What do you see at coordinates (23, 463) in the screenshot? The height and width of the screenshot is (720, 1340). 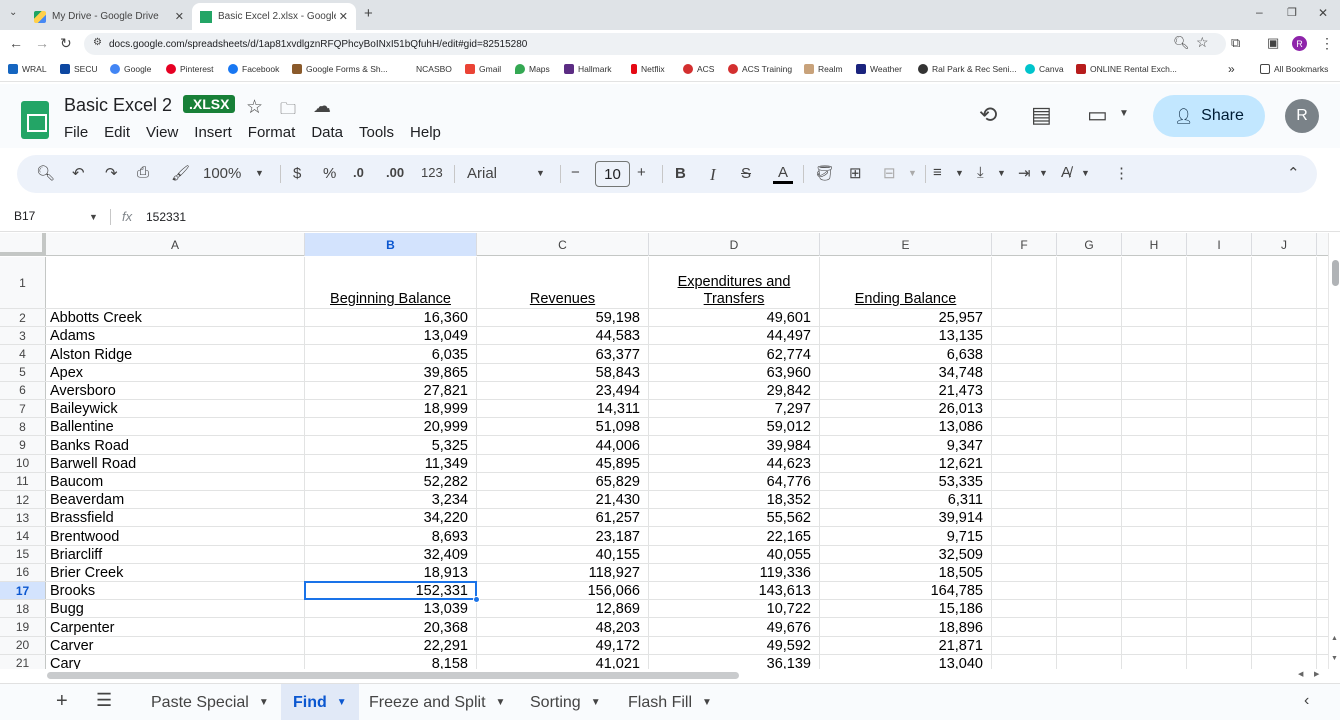 I see `row-header-10: 10` at bounding box center [23, 463].